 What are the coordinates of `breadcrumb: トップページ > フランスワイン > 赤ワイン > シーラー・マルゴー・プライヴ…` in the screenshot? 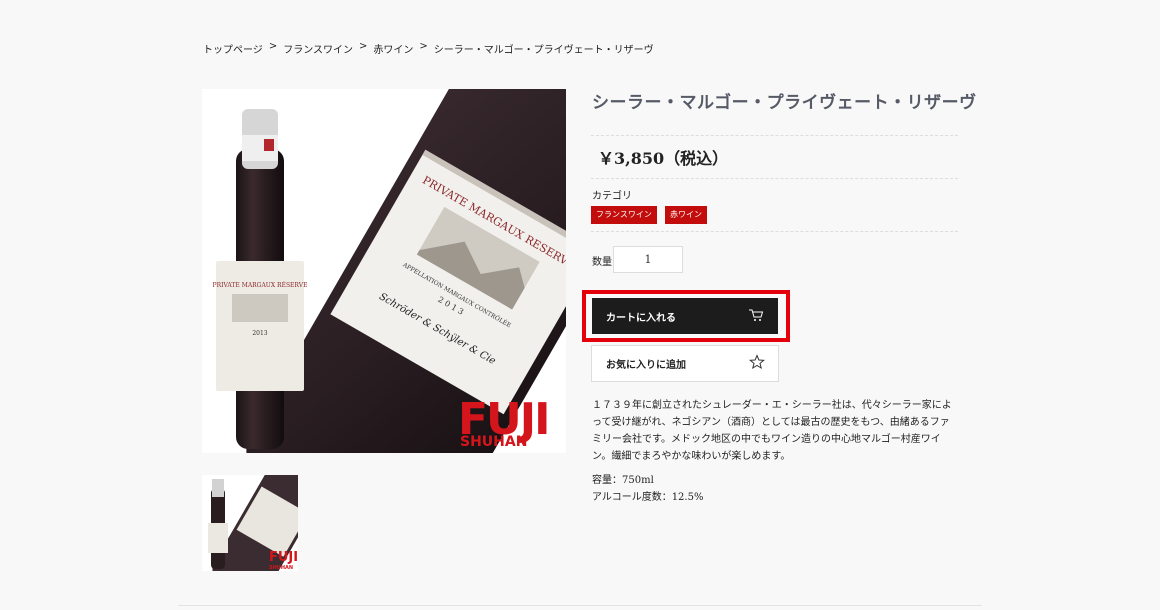 It's located at (428, 48).